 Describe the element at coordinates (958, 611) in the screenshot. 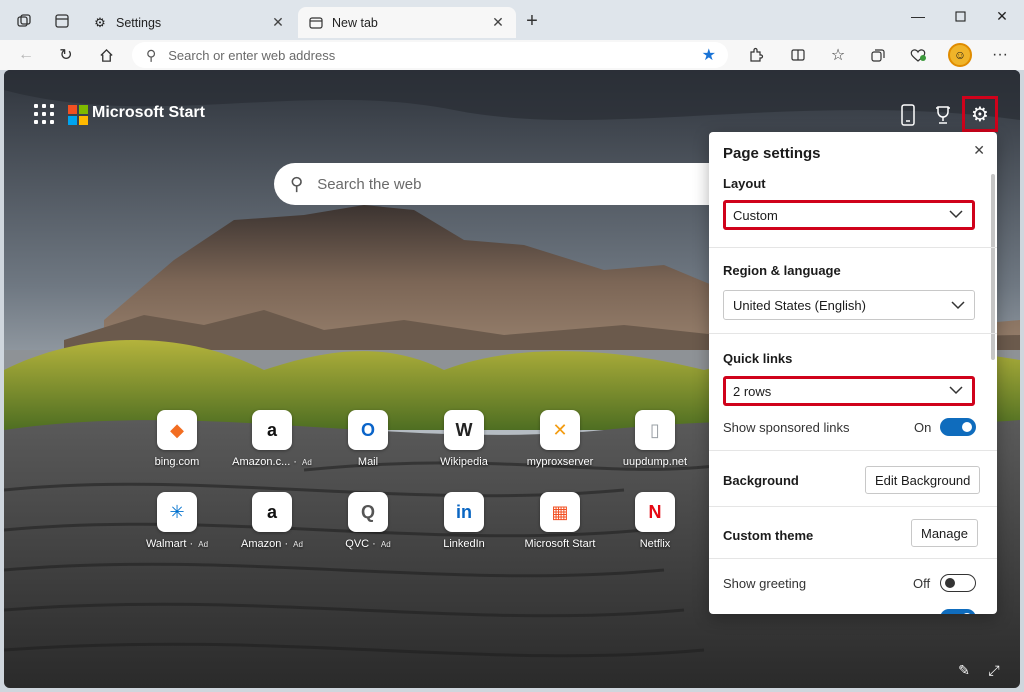

I see `next-setting-toggle` at that location.